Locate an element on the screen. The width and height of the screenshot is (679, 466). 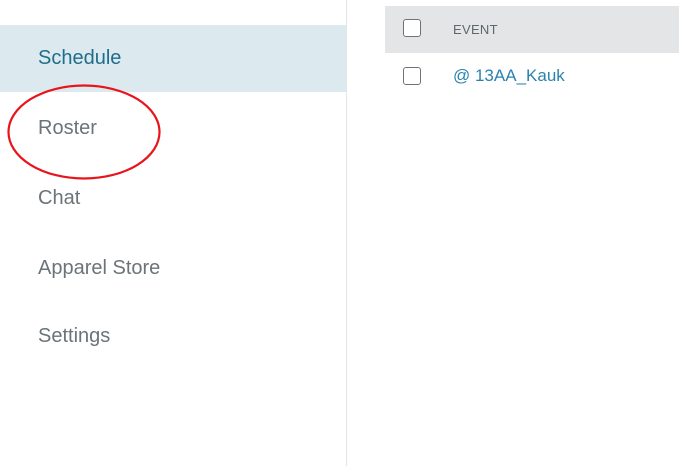
table-header is located at coordinates (532, 29).